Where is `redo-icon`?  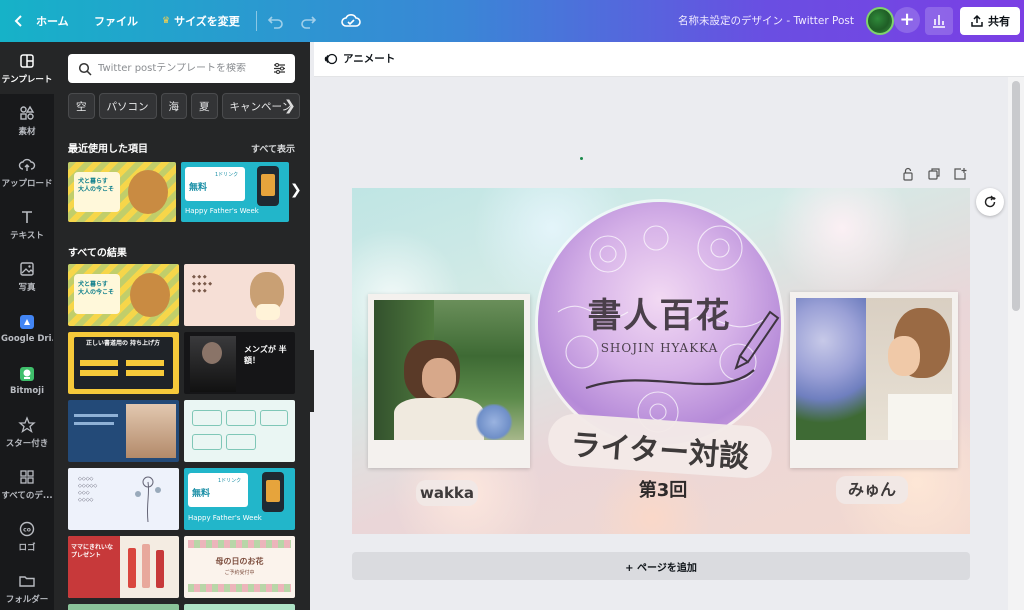 redo-icon is located at coordinates (308, 21).